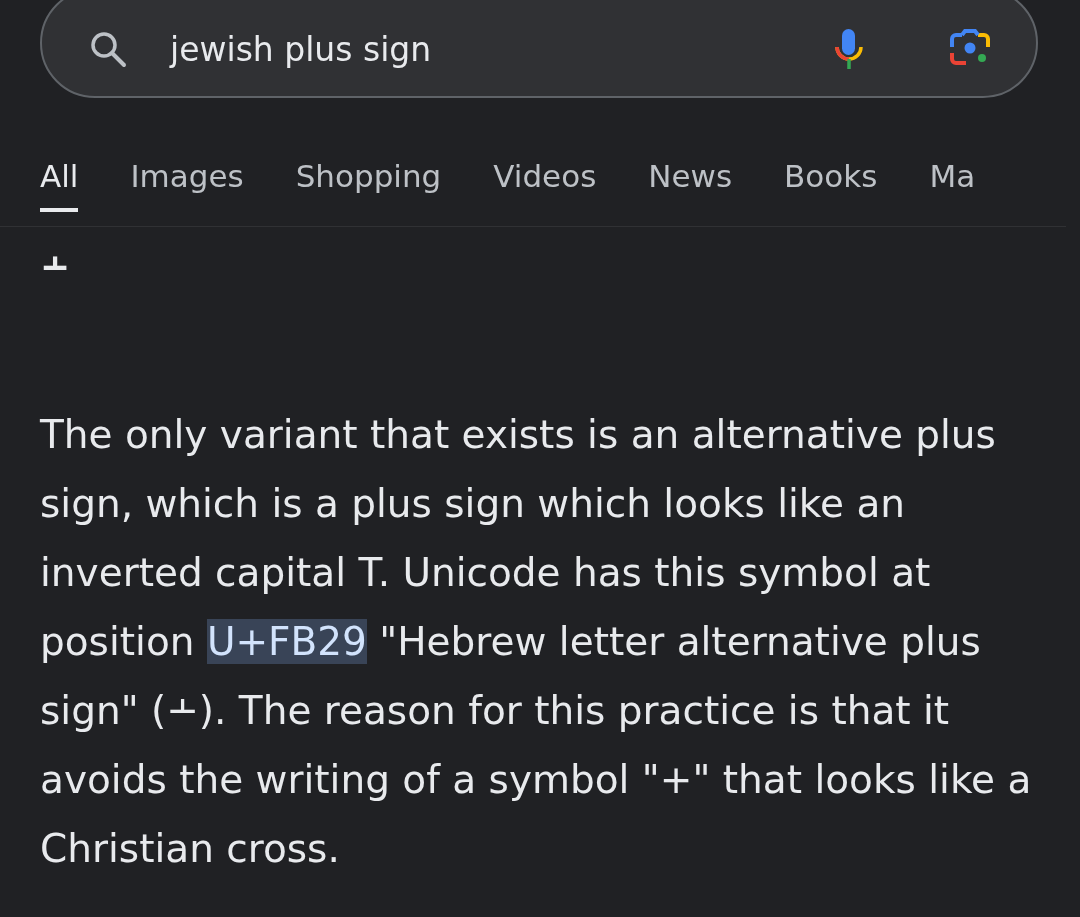 The height and width of the screenshot is (917, 1080). I want to click on search-tab: News, so click(690, 185).